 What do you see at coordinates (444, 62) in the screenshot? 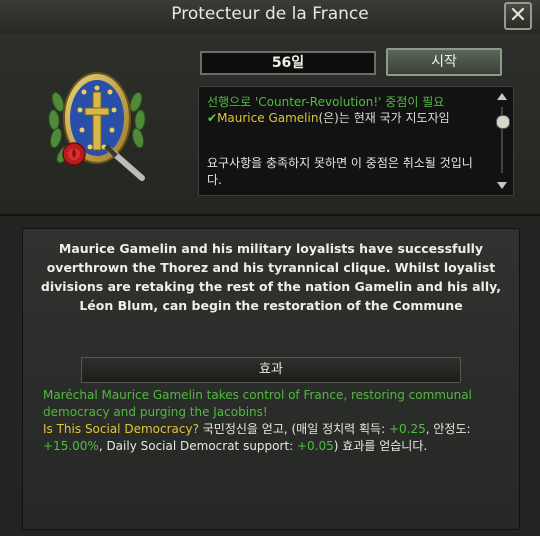
I see `start-focus-button: 시작` at bounding box center [444, 62].